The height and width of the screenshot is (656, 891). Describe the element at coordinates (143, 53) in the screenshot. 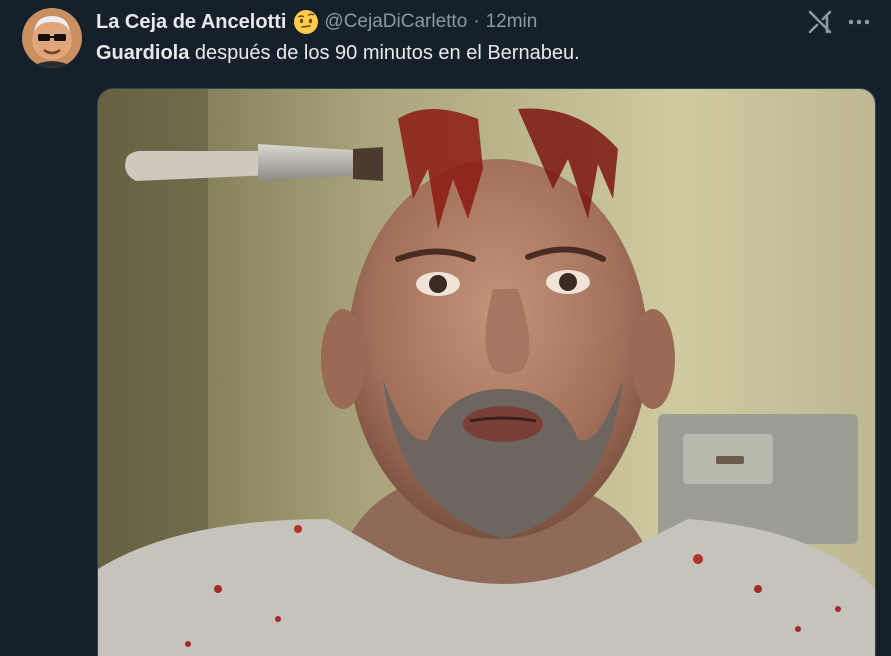

I see `tweet-text-bold: Guardiola` at that location.